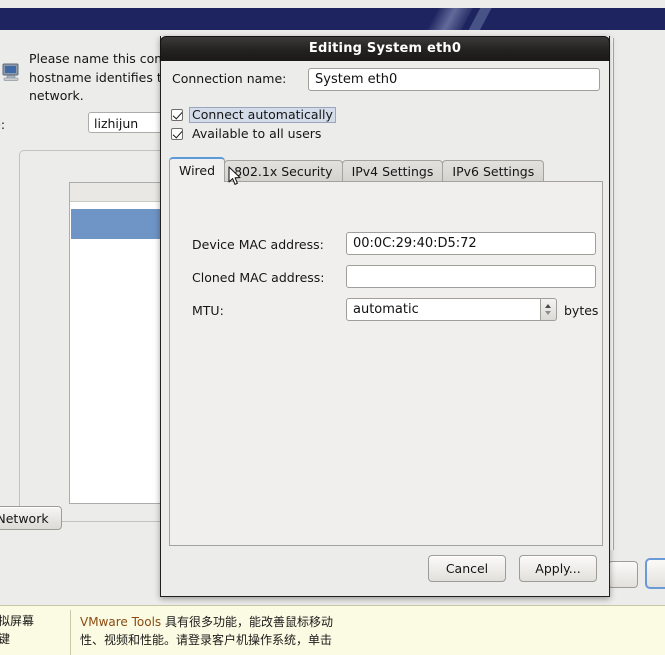 The height and width of the screenshot is (655, 665). What do you see at coordinates (258, 277) in the screenshot?
I see `cloned-mac-address-label: Cloned MAC address:` at bounding box center [258, 277].